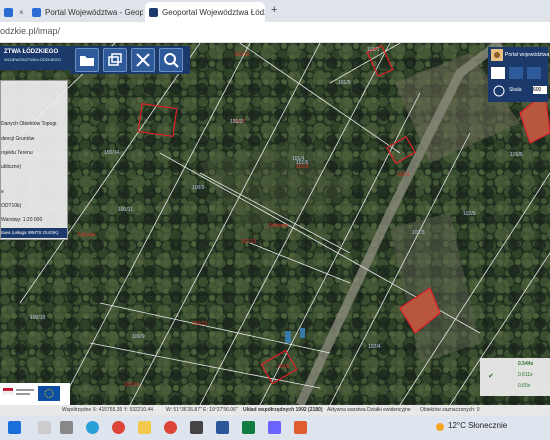 This screenshot has width=550, height=440. Describe the element at coordinates (92, 427) in the screenshot. I see `edge-icon` at that location.